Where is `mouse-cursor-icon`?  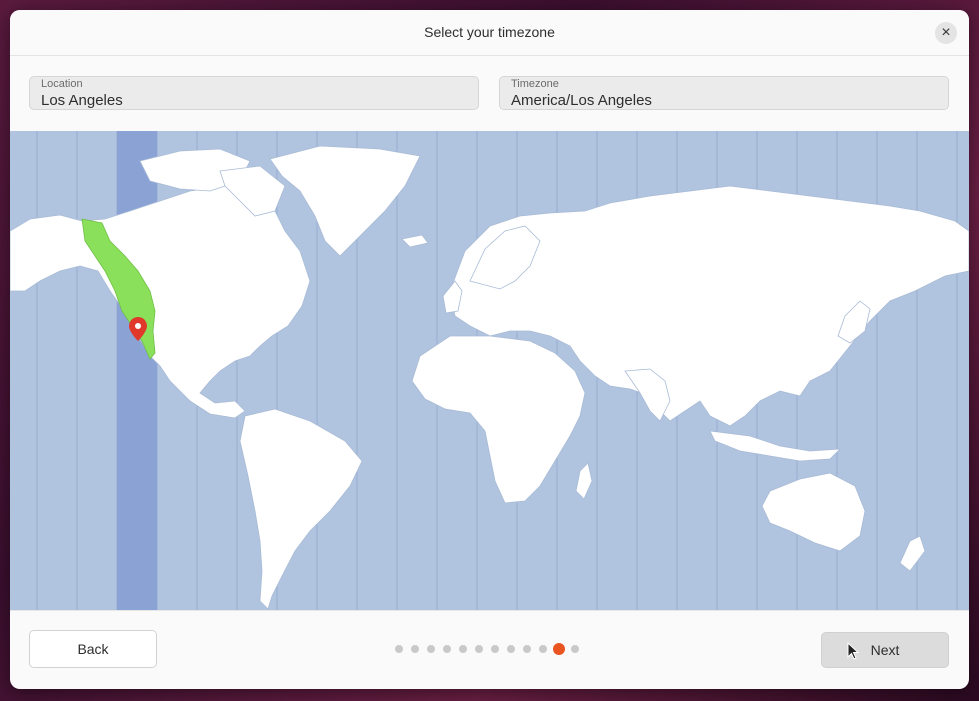 mouse-cursor-icon is located at coordinates (853, 651).